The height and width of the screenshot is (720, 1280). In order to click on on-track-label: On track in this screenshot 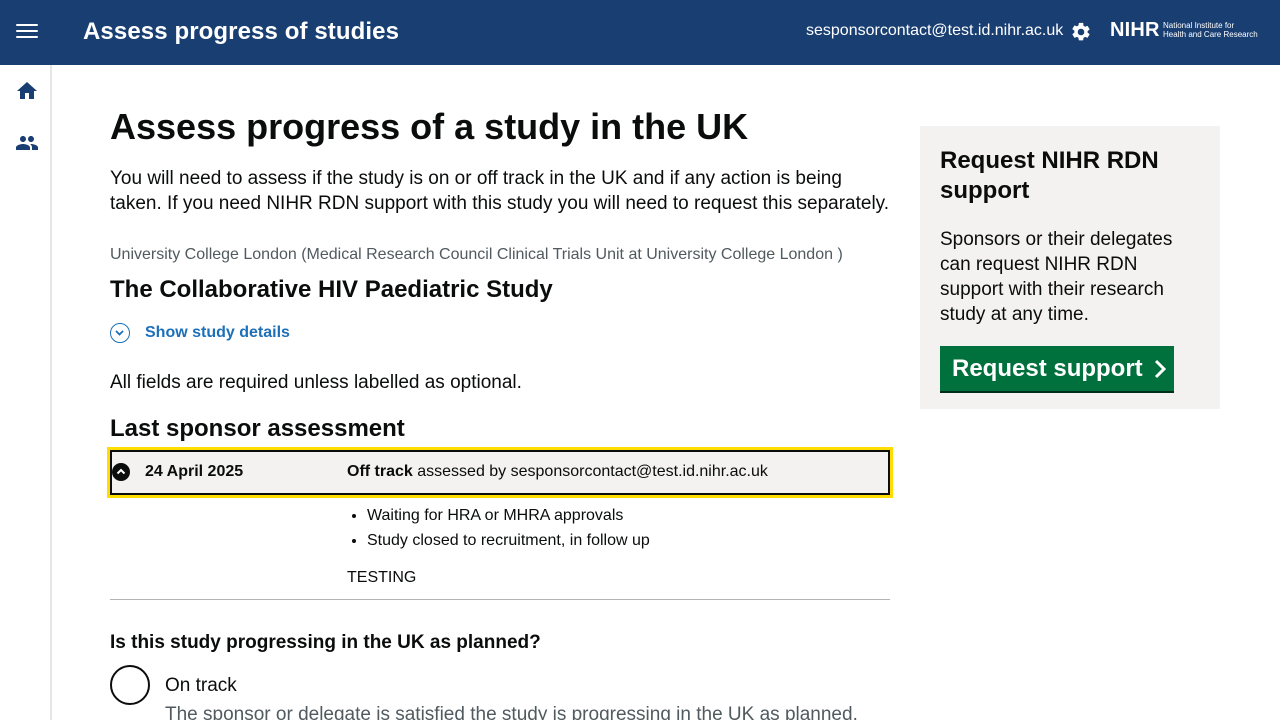, I will do `click(201, 686)`.